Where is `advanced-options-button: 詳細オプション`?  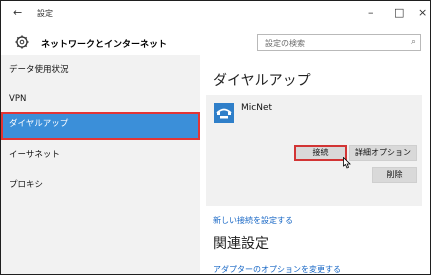 advanced-options-button: 詳細オプション is located at coordinates (383, 153).